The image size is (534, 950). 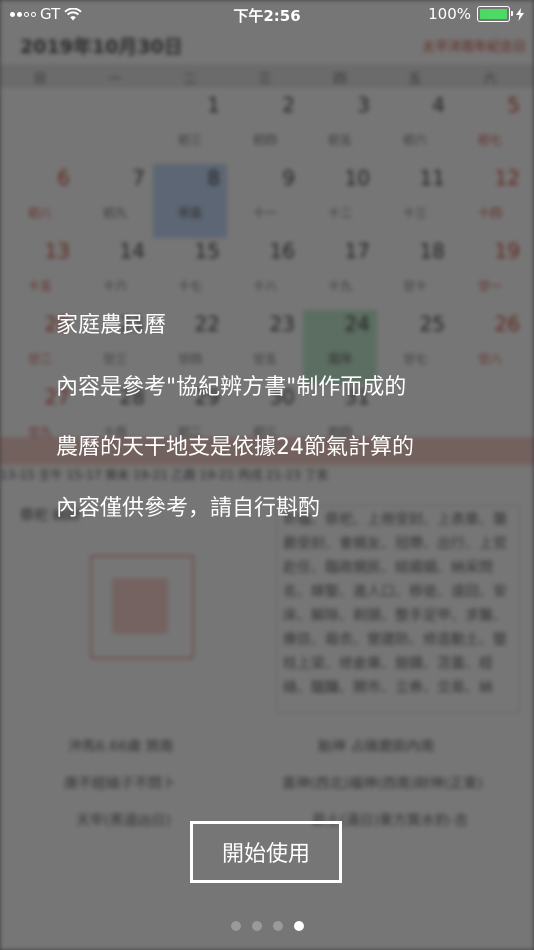 What do you see at coordinates (111, 325) in the screenshot?
I see `intro-title: 家庭農民曆` at bounding box center [111, 325].